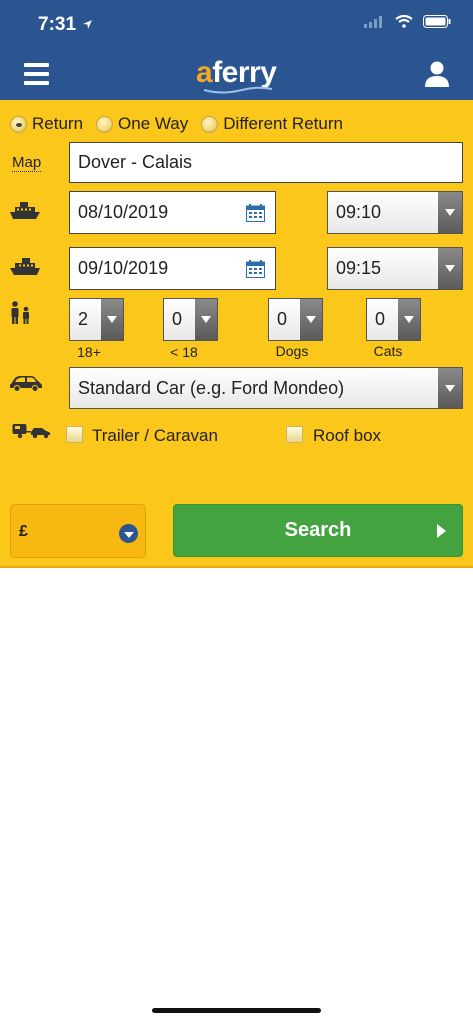 This screenshot has width=473, height=1024. I want to click on signal-icon, so click(373, 22).